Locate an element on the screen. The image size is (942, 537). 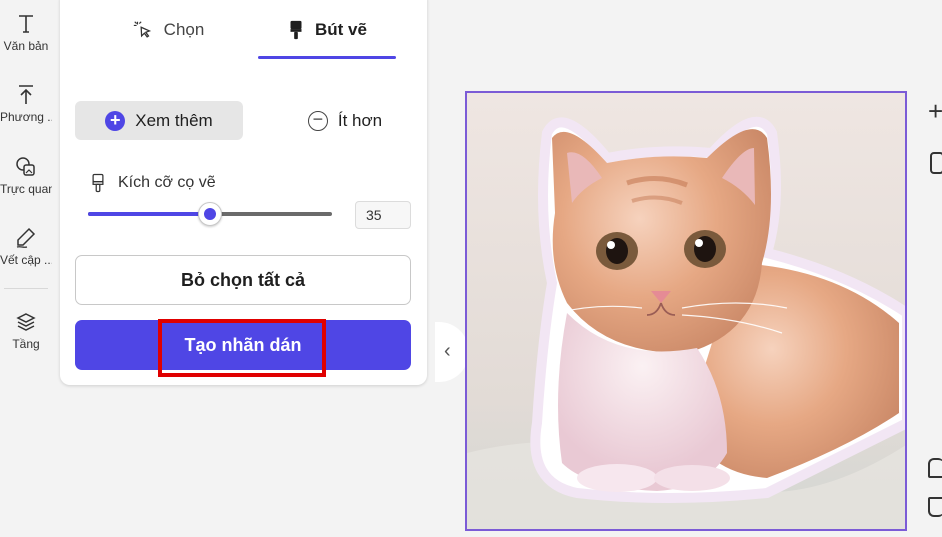
slider-fill is located at coordinates (149, 214).